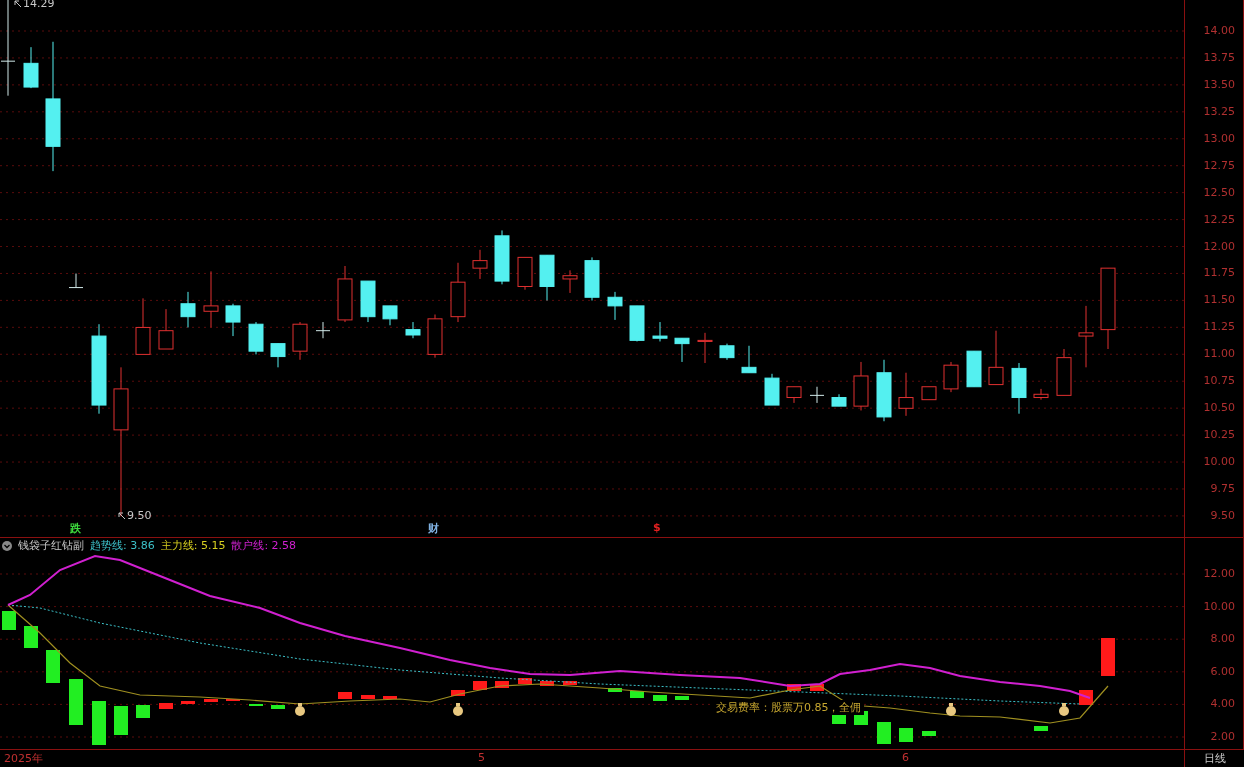 Image resolution: width=1244 pixels, height=767 pixels. Describe the element at coordinates (51, 545) in the screenshot. I see `indicator-name: 钱袋子红钻副` at that location.